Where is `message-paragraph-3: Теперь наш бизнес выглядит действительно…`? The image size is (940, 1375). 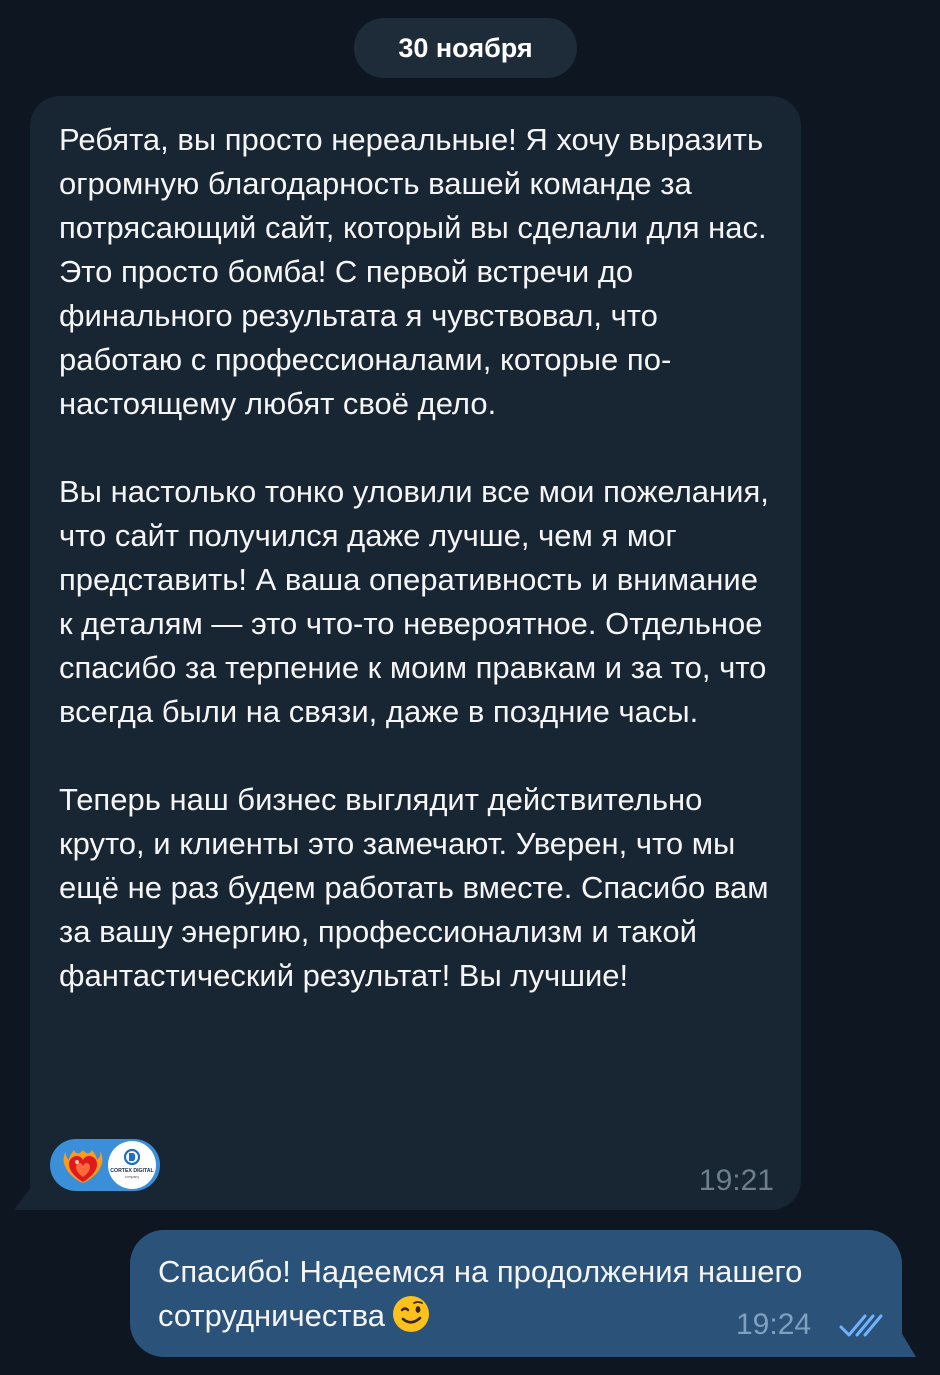
message-paragraph-3: Теперь наш бизнес выглядит действительно… is located at coordinates (418, 887).